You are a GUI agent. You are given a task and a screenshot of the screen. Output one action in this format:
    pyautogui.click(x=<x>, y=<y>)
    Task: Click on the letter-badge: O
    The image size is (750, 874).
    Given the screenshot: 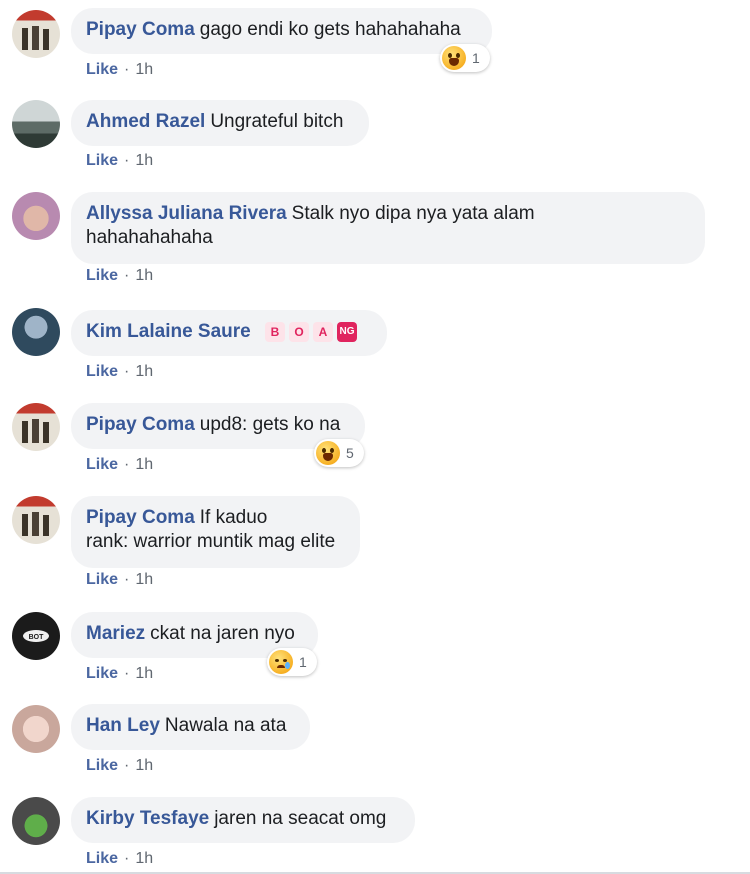 What is the action you would take?
    pyautogui.click(x=299, y=331)
    